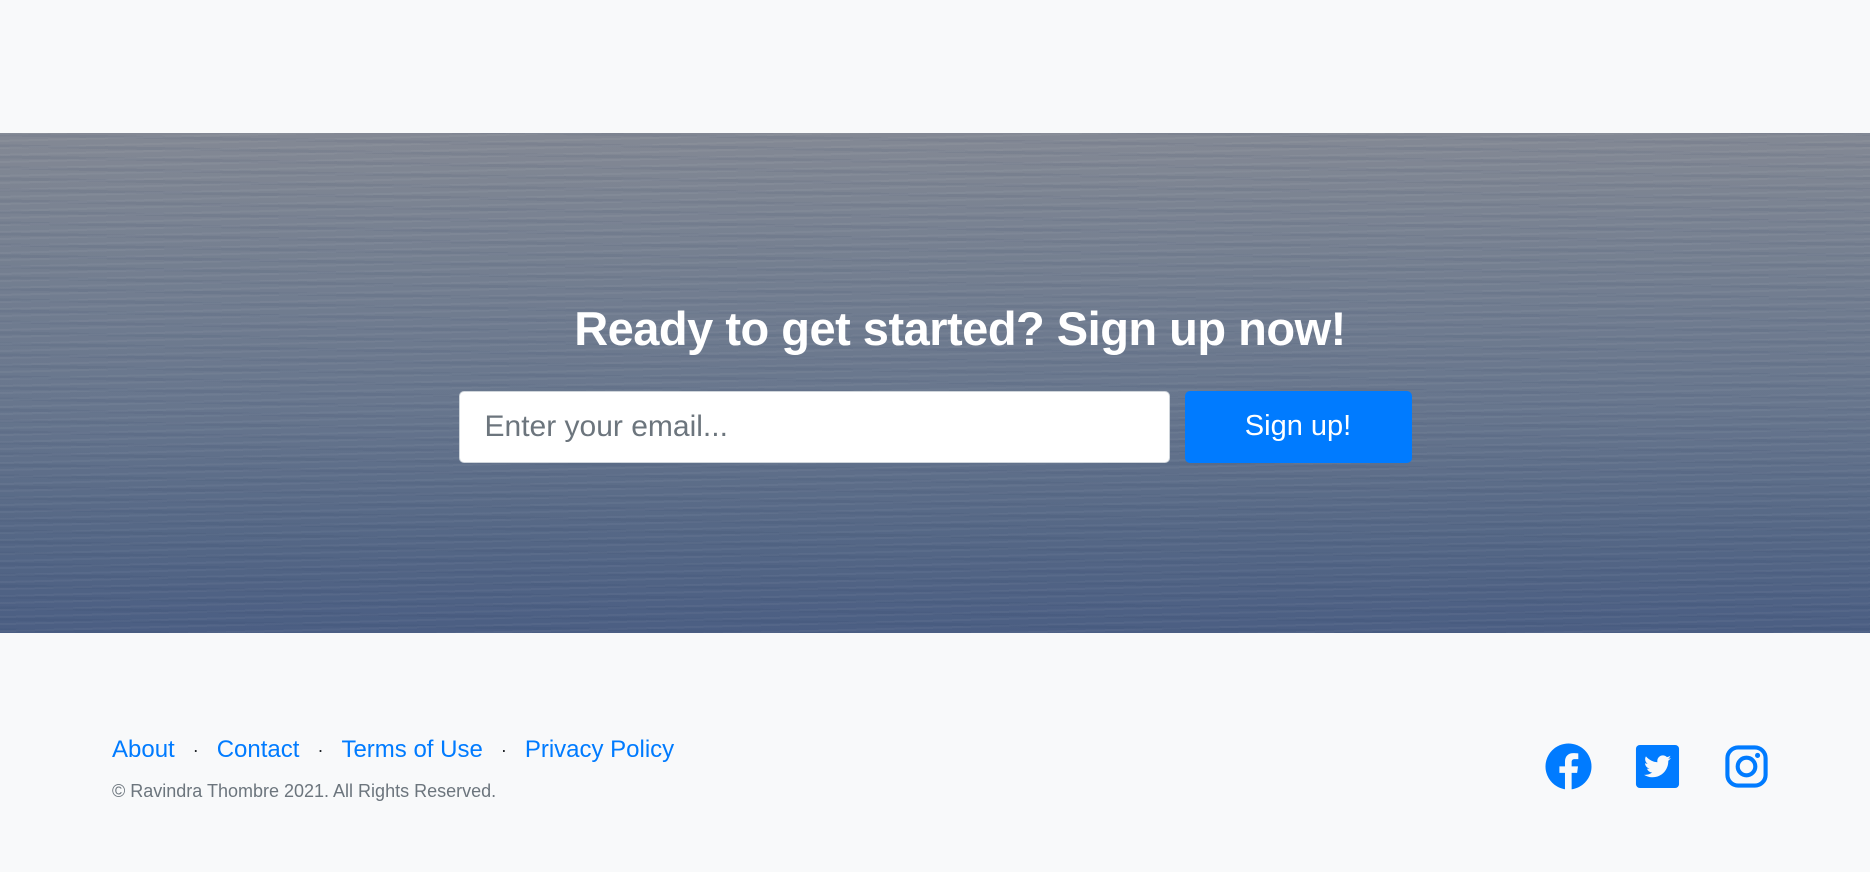  What do you see at coordinates (258, 750) in the screenshot?
I see `contact-link: Contact` at bounding box center [258, 750].